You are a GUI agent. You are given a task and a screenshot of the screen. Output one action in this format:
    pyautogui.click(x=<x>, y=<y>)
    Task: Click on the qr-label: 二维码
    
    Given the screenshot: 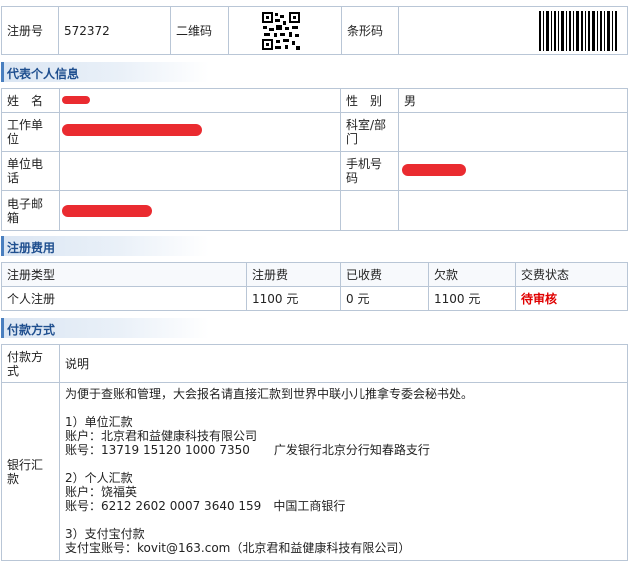 What is the action you would take?
    pyautogui.click(x=199, y=30)
    